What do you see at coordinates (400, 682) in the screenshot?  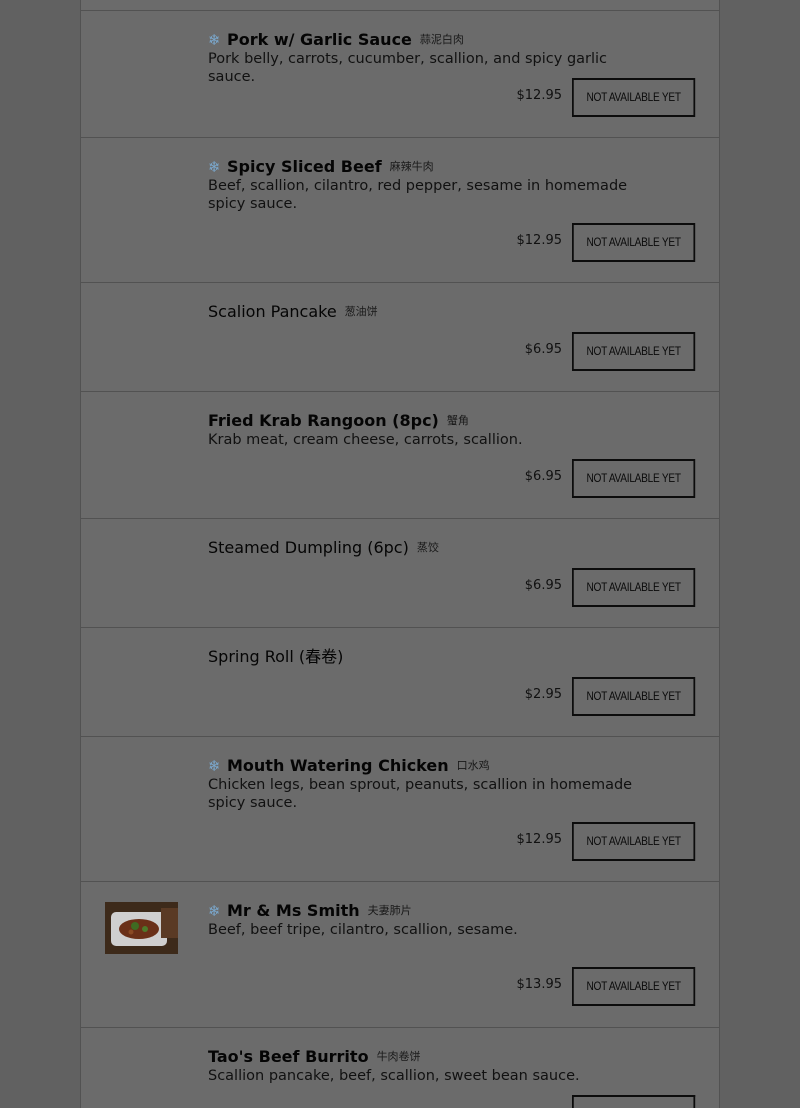 I see `menu-item: Spring Roll (春卷) $2.95 NOT AVAILABLE YET` at bounding box center [400, 682].